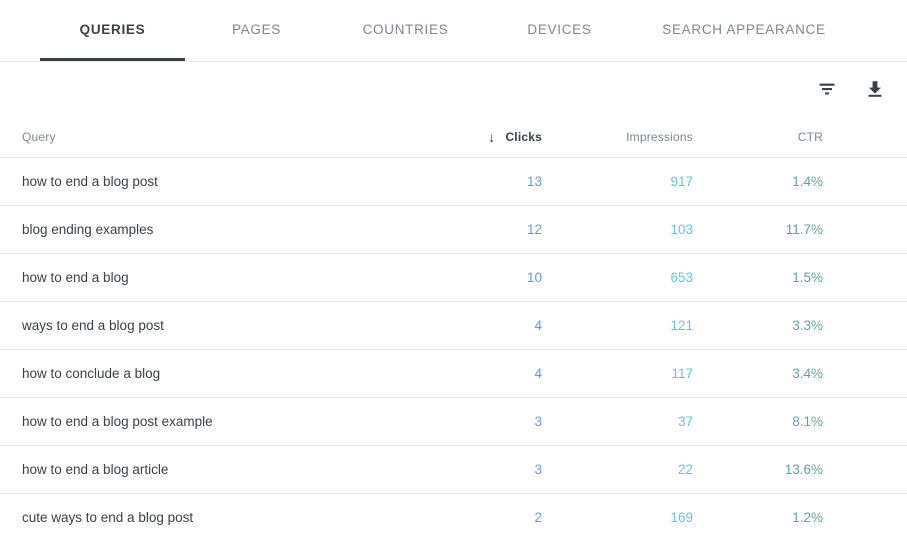 The image size is (907, 542). What do you see at coordinates (95, 469) in the screenshot?
I see `cell-query: how to end a blog article` at bounding box center [95, 469].